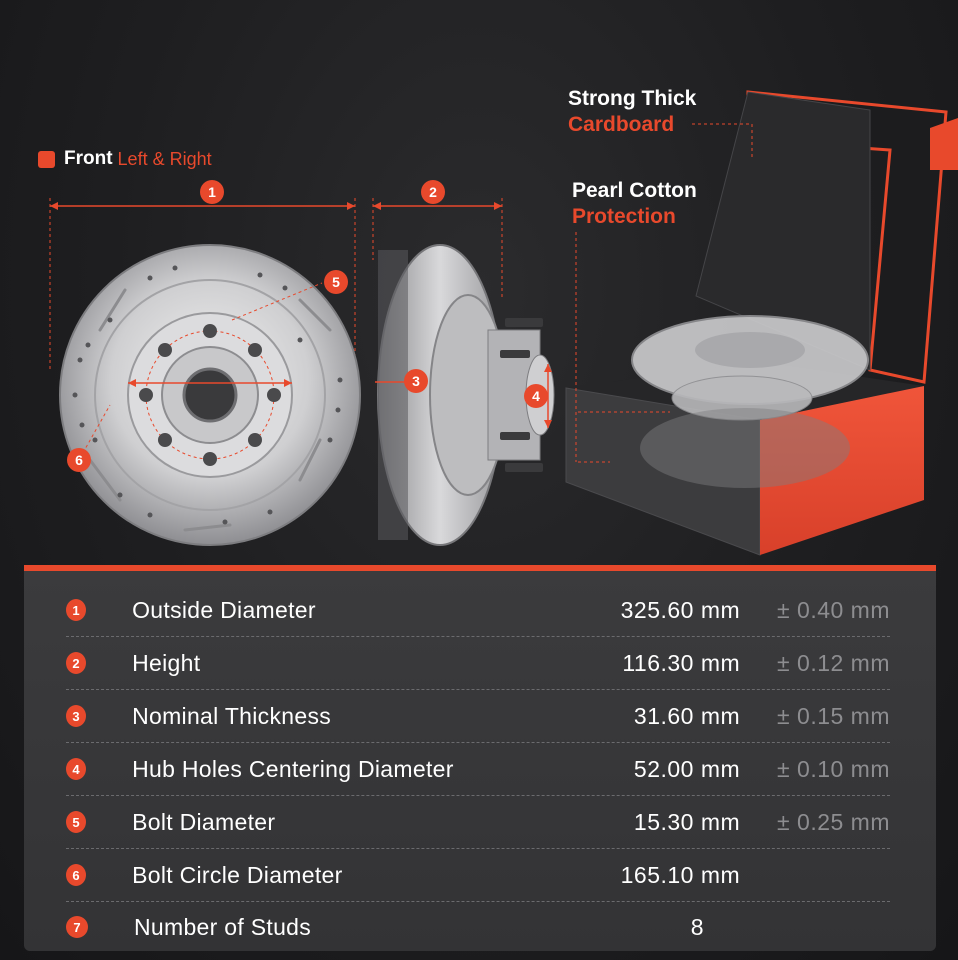  What do you see at coordinates (224, 609) in the screenshot?
I see `spec-name: Outside Diameter` at bounding box center [224, 609].